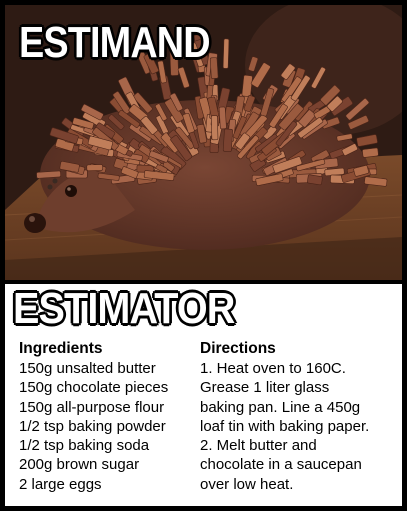 The image size is (407, 511). I want to click on directions-line: loaf tin with baking paper., so click(285, 426).